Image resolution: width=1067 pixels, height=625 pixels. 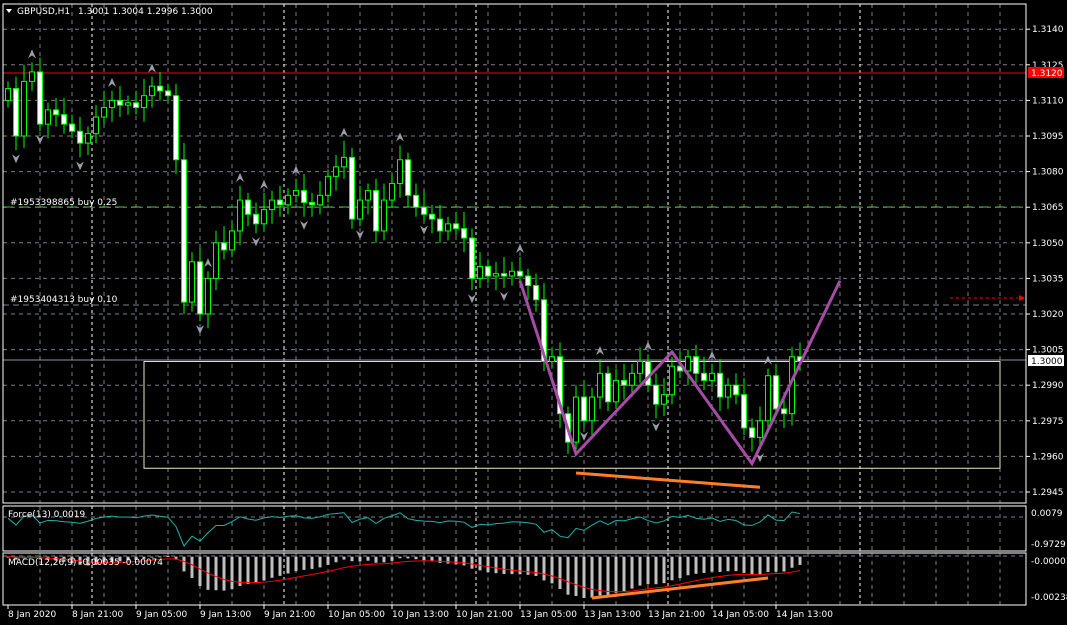 What do you see at coordinates (1049, 598) in the screenshot?
I see `macd-axis-min: -0.00238` at bounding box center [1049, 598].